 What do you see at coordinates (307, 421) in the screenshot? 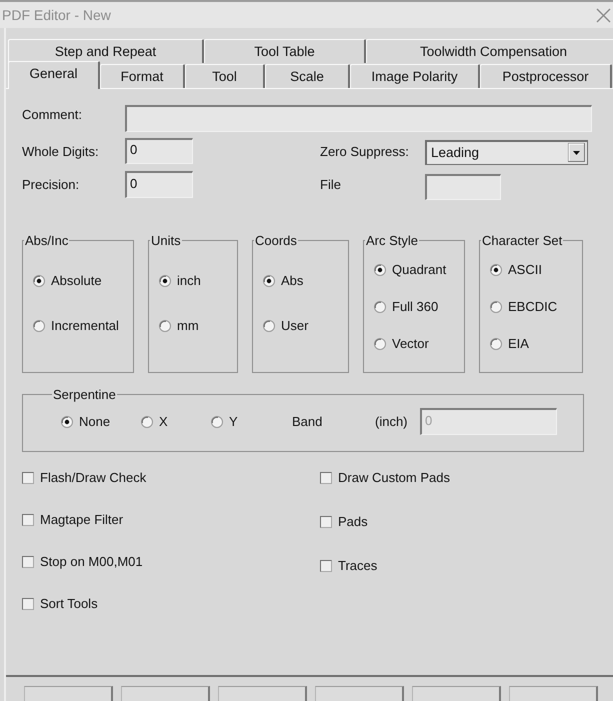
I see `field-label: Band` at bounding box center [307, 421].